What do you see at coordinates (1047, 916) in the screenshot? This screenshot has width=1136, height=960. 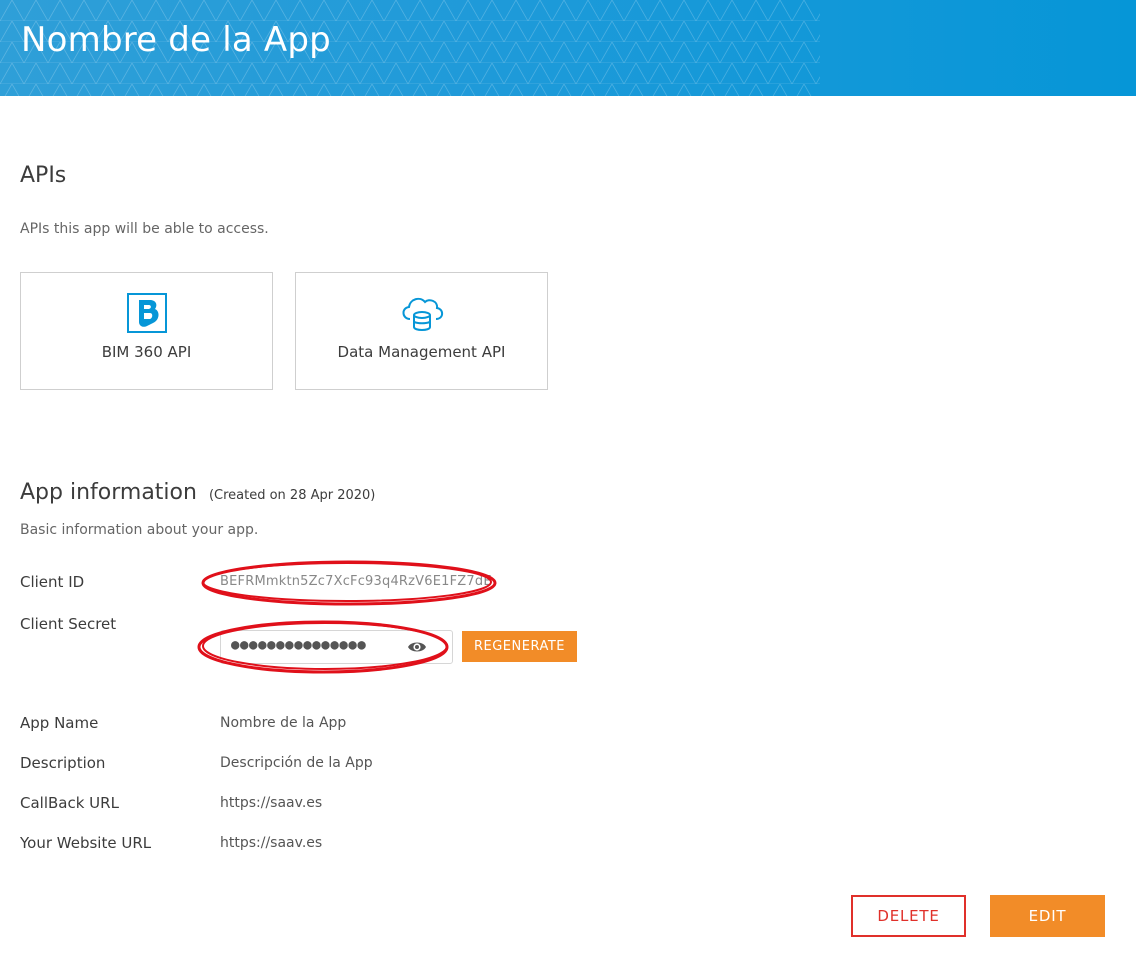 I see `edit-button: EDIT` at bounding box center [1047, 916].